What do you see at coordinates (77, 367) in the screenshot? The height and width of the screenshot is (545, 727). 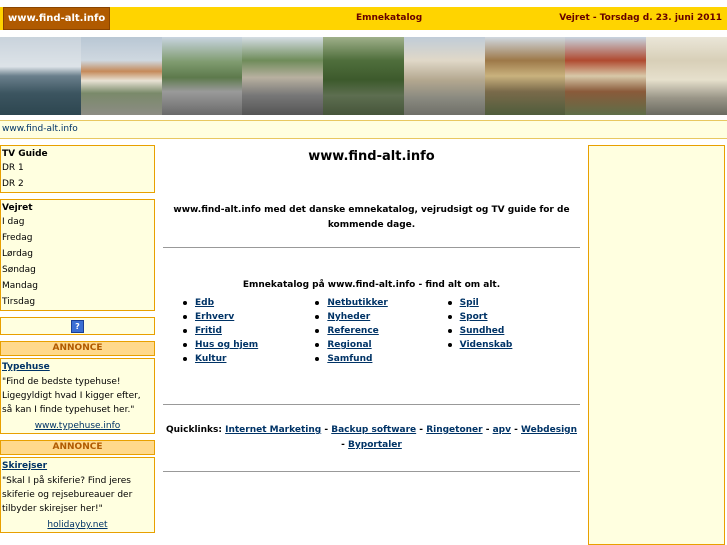 I see `ad-title: Typehuse` at bounding box center [77, 367].